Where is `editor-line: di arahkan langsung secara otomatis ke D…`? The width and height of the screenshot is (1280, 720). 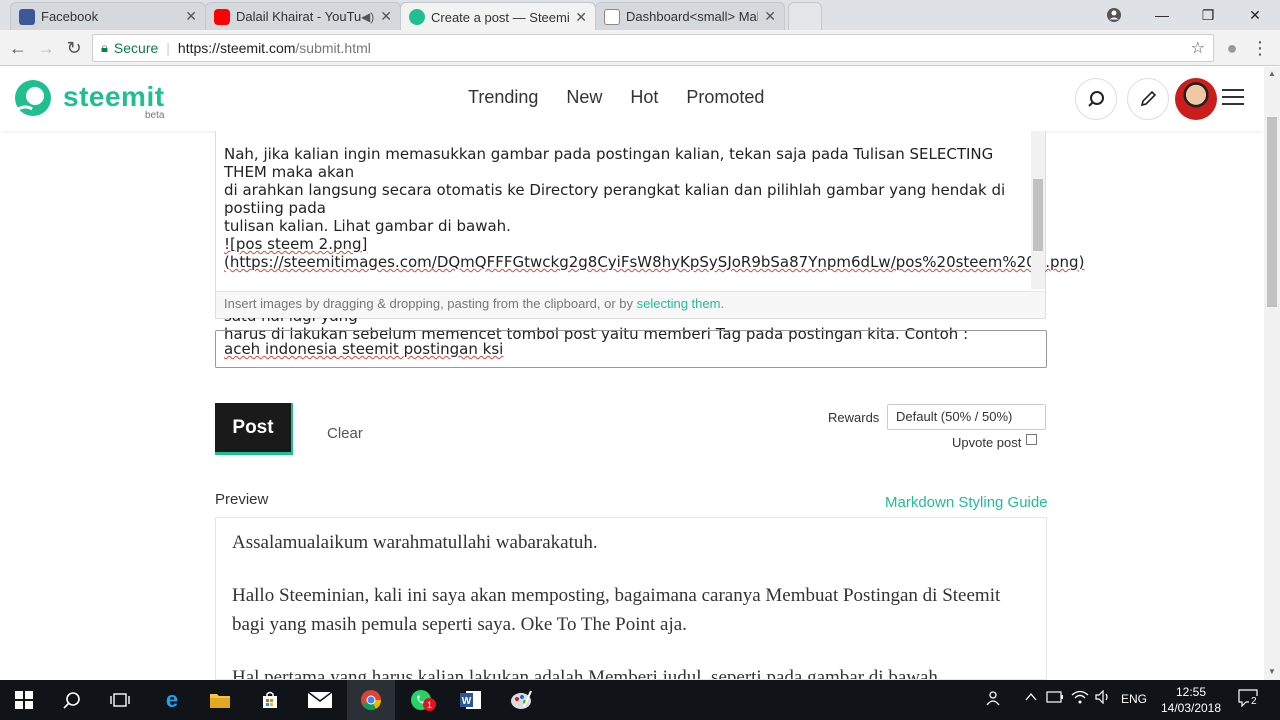
editor-line: di arahkan langsung secara otomatis ke D… is located at coordinates (615, 199).